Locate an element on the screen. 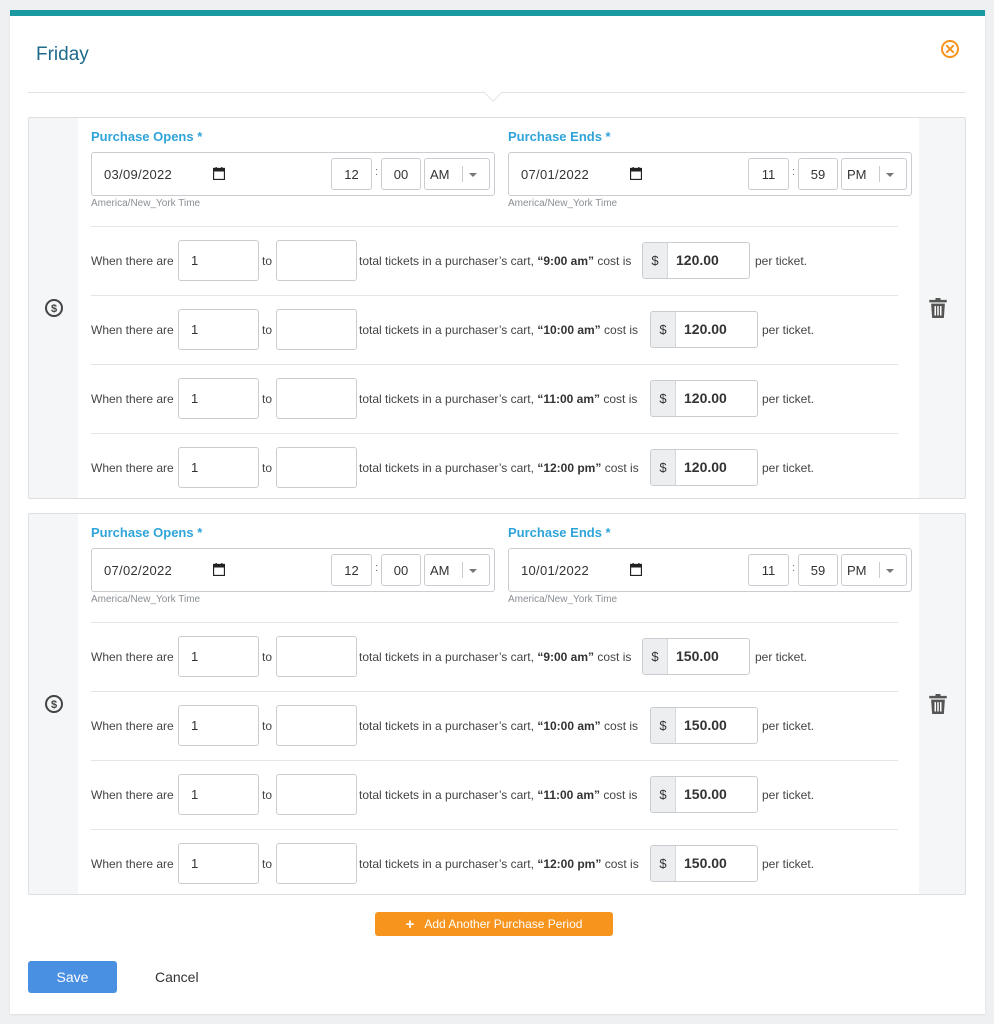 This screenshot has width=994, height=1024. date-input: 10/01/2022 is located at coordinates (555, 570).